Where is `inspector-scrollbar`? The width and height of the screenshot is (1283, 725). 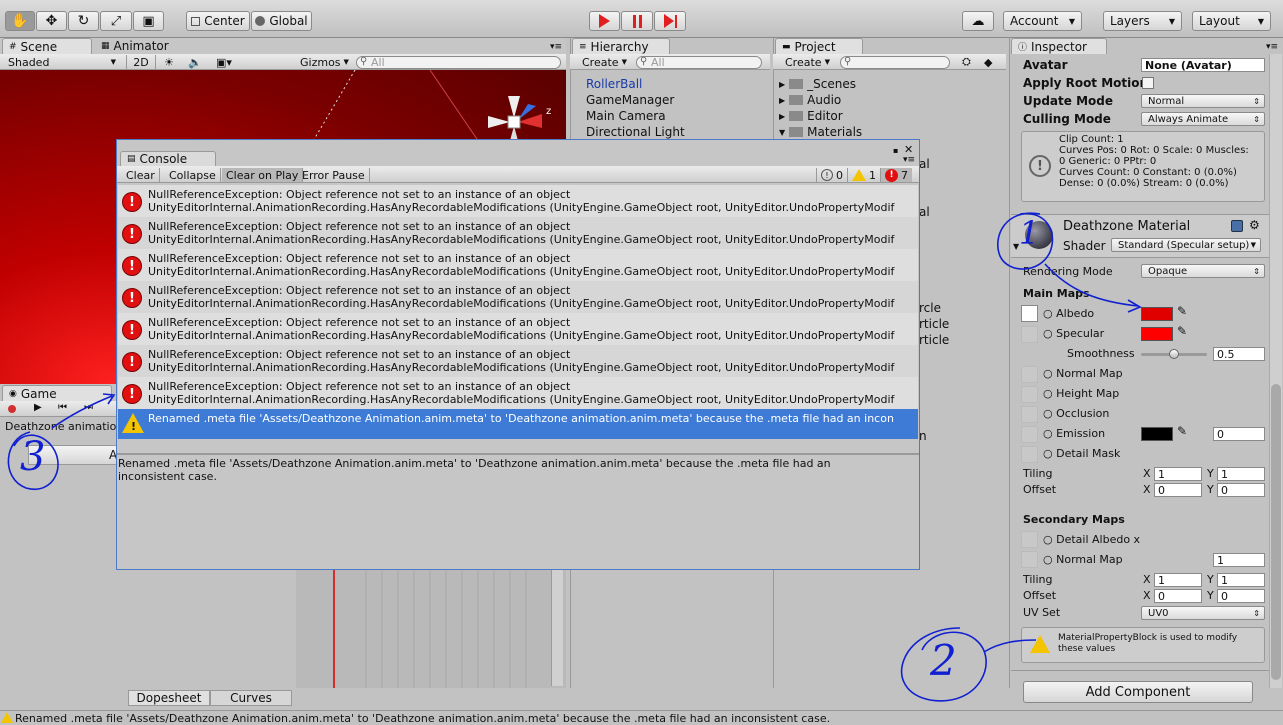
inspector-scrollbar is located at coordinates (1275, 371).